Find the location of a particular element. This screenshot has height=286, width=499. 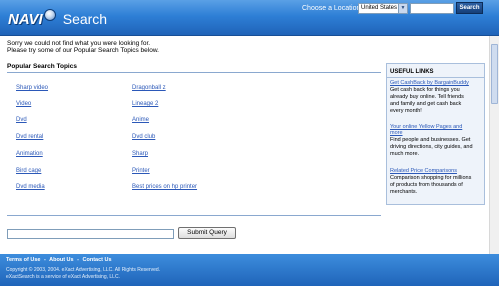

price-comparisons-link: Related Price Comparisons is located at coordinates (423, 171).